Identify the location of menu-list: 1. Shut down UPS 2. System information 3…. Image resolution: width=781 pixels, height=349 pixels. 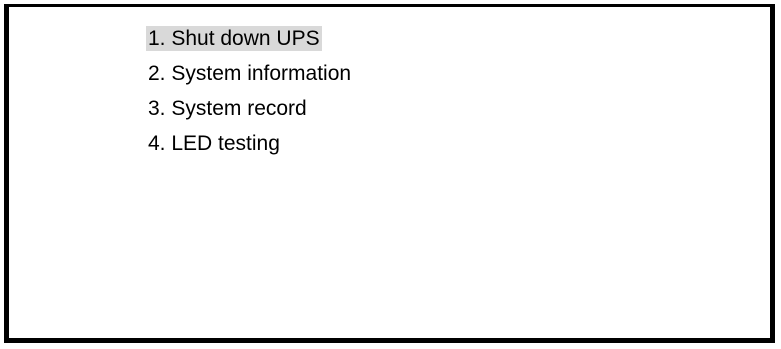
(249, 96).